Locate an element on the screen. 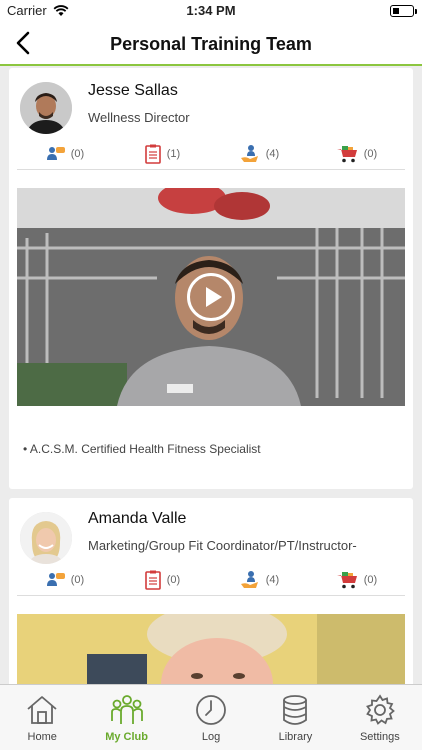  tab-library: Library is located at coordinates (295, 717).